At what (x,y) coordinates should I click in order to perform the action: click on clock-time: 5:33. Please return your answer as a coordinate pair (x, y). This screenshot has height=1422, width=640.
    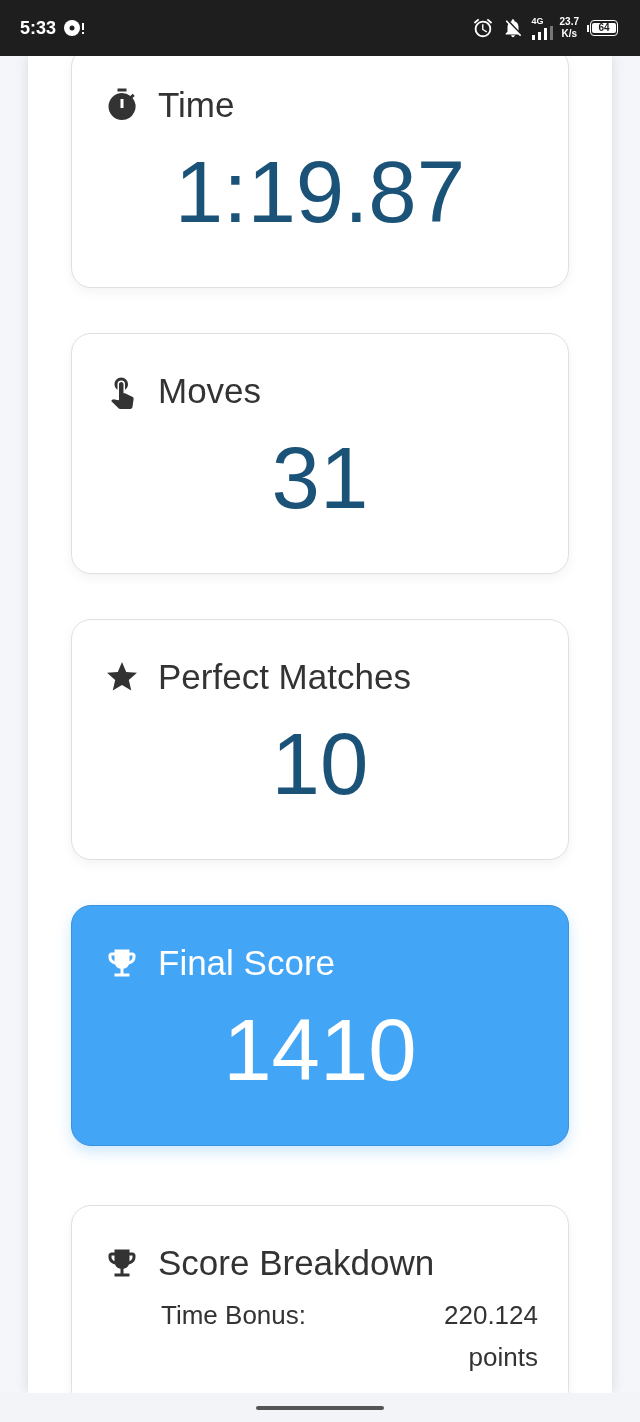
    Looking at the image, I should click on (38, 28).